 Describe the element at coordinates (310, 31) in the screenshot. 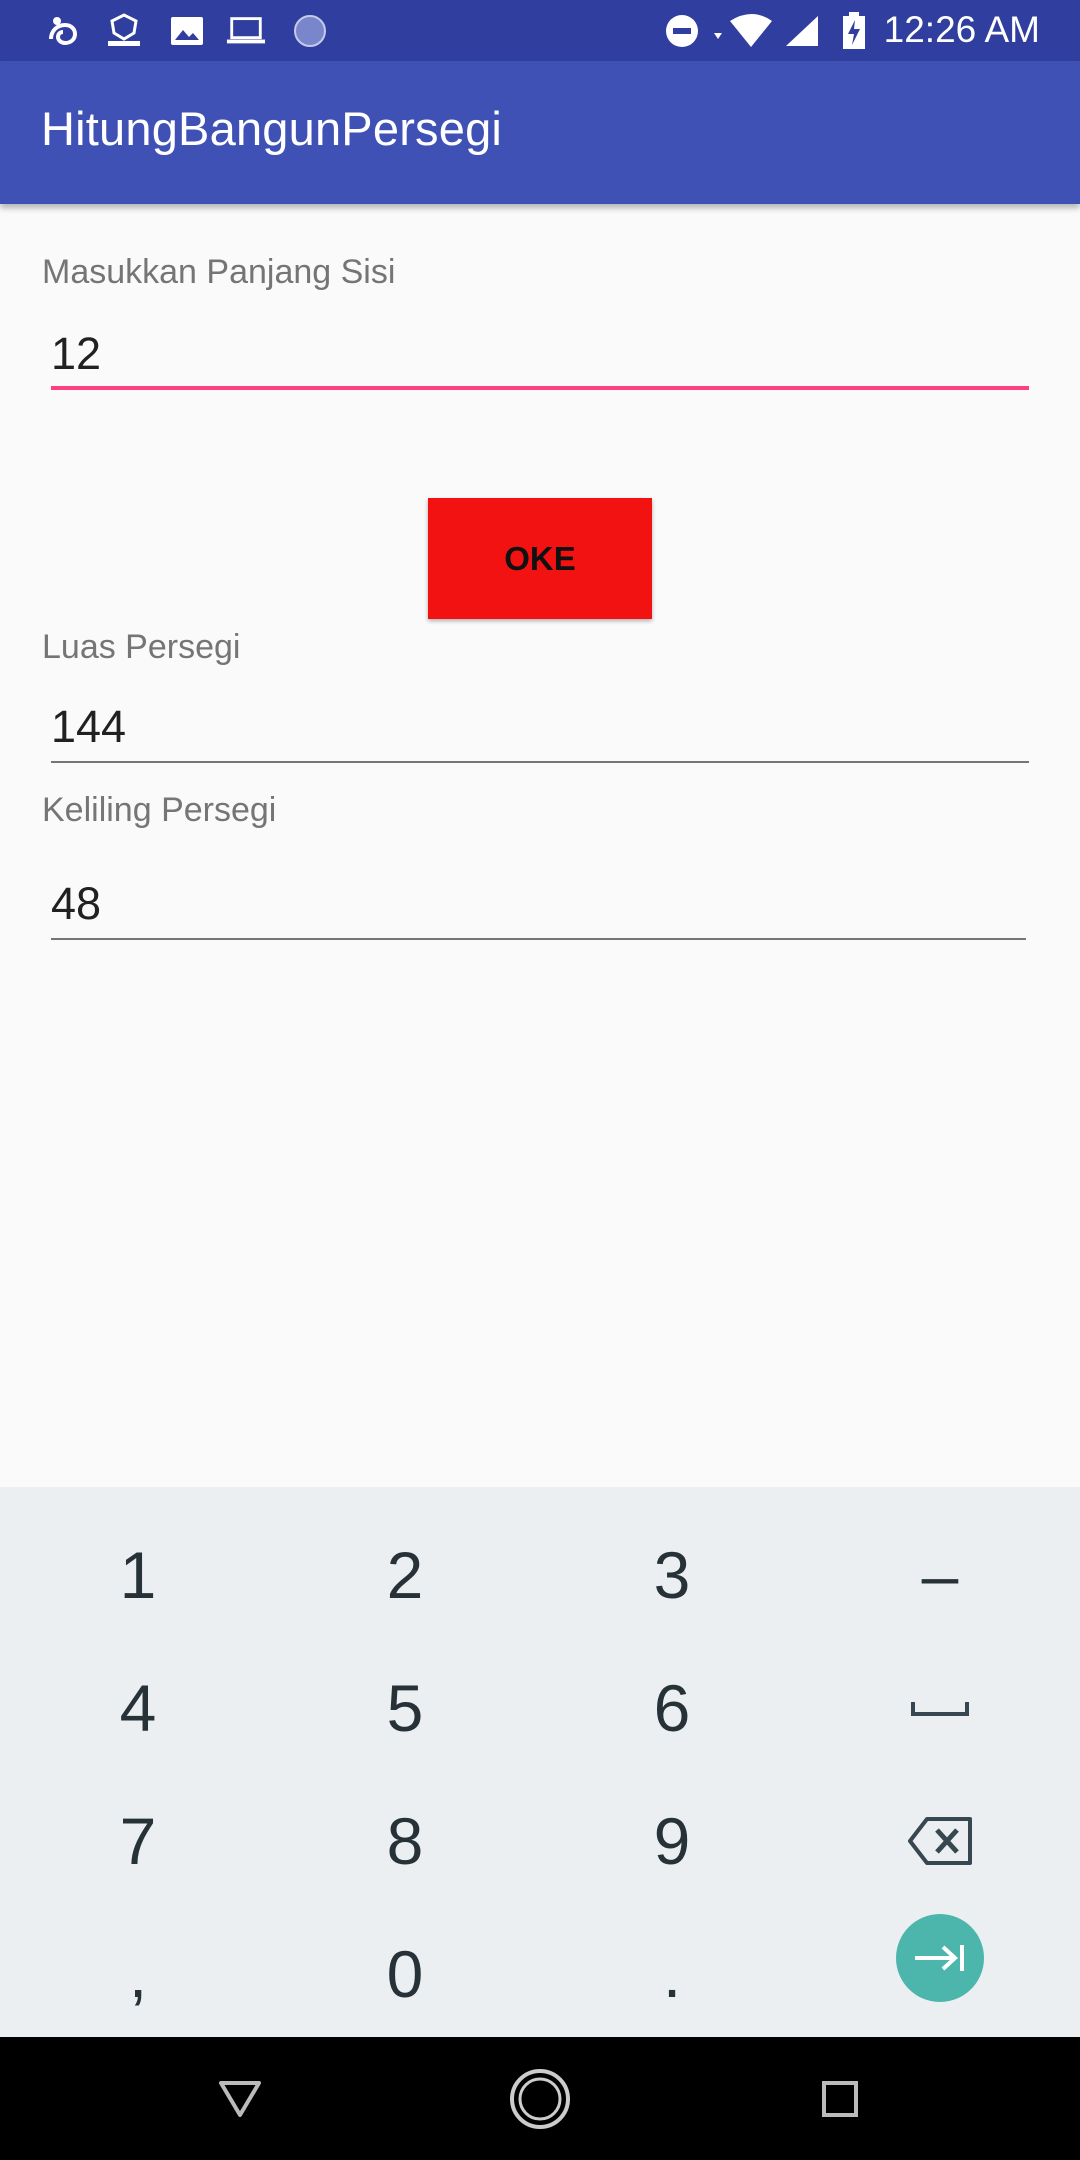

I see `sync-icon` at that location.